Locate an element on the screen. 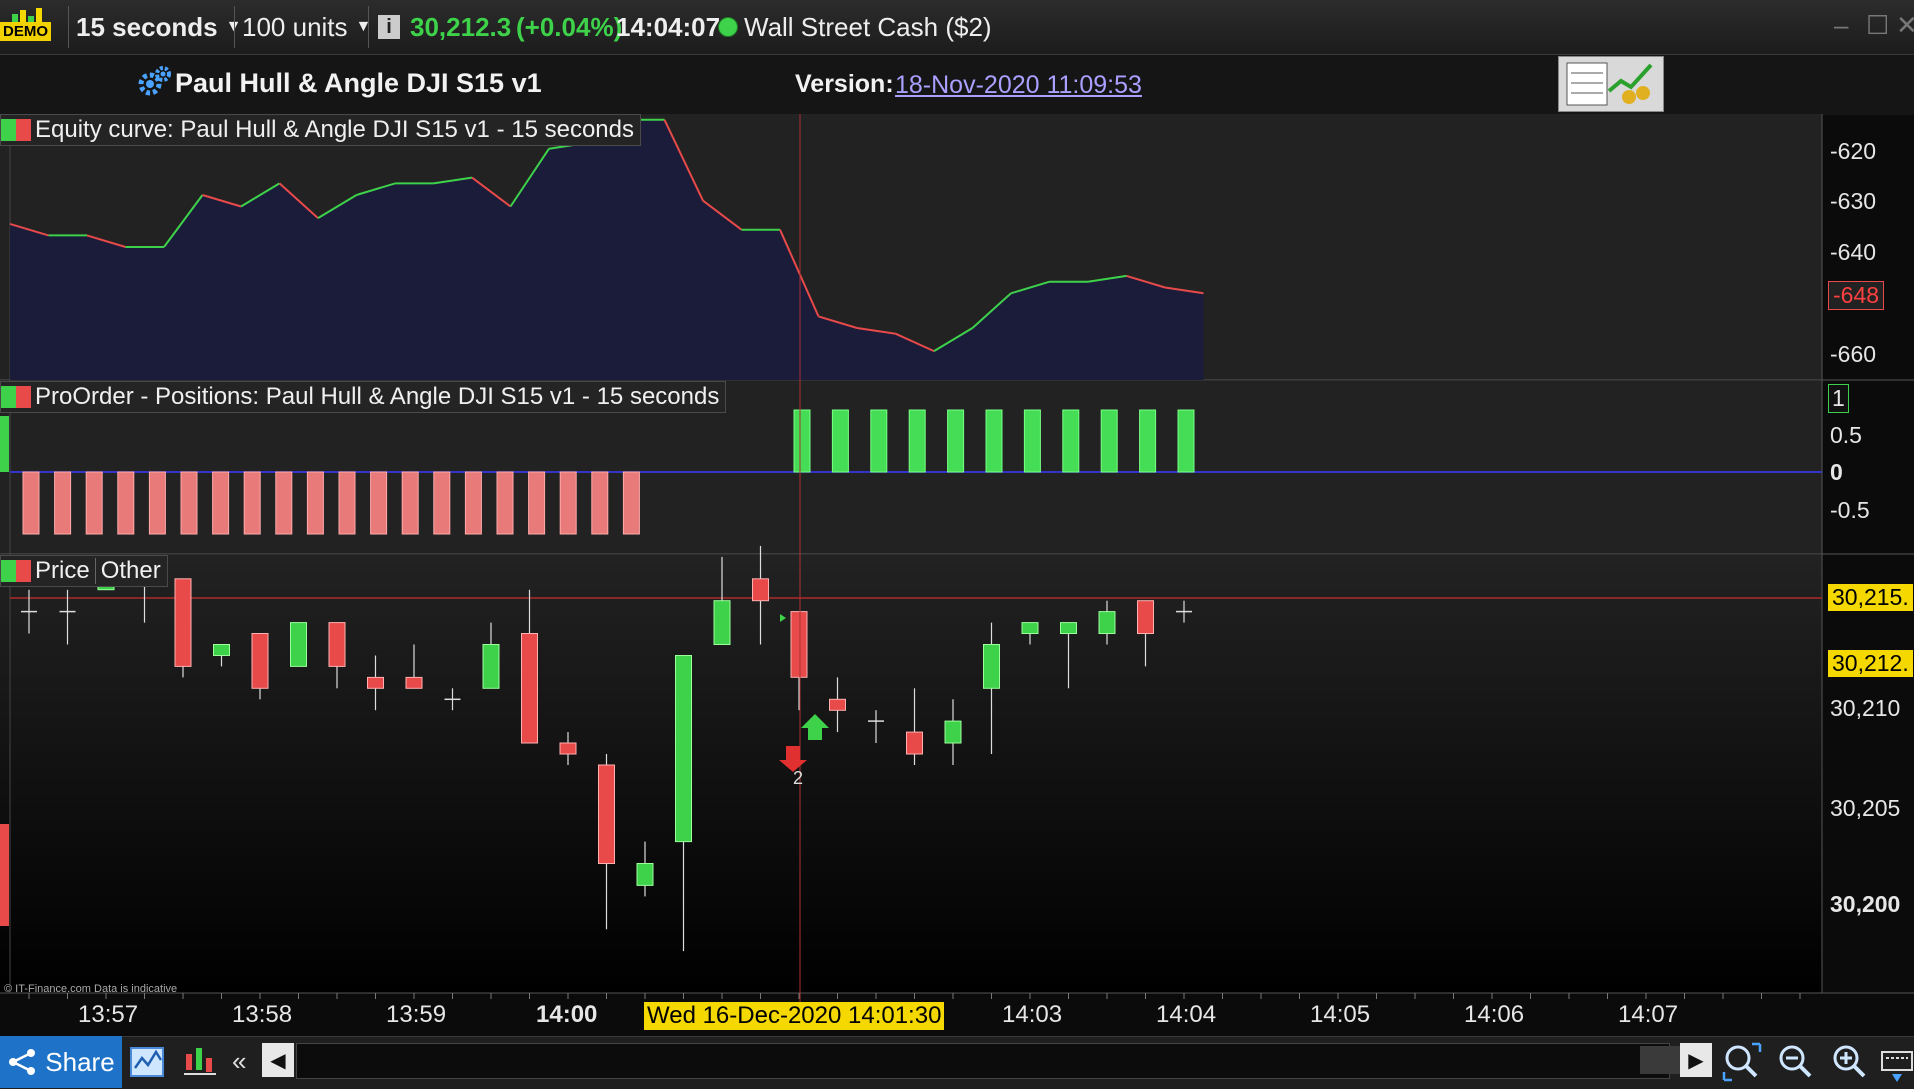  horizontal-scrollbar is located at coordinates (983, 1061).